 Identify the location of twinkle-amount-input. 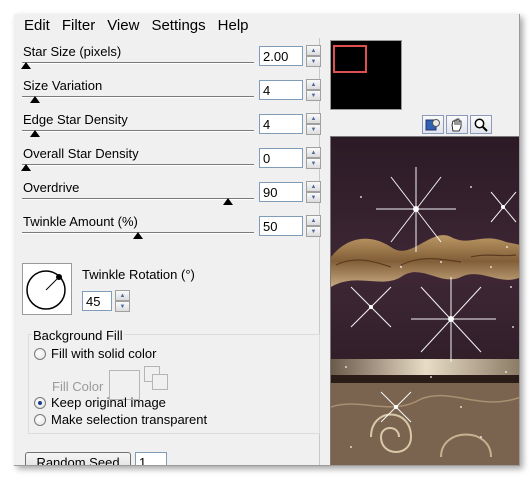
(281, 226).